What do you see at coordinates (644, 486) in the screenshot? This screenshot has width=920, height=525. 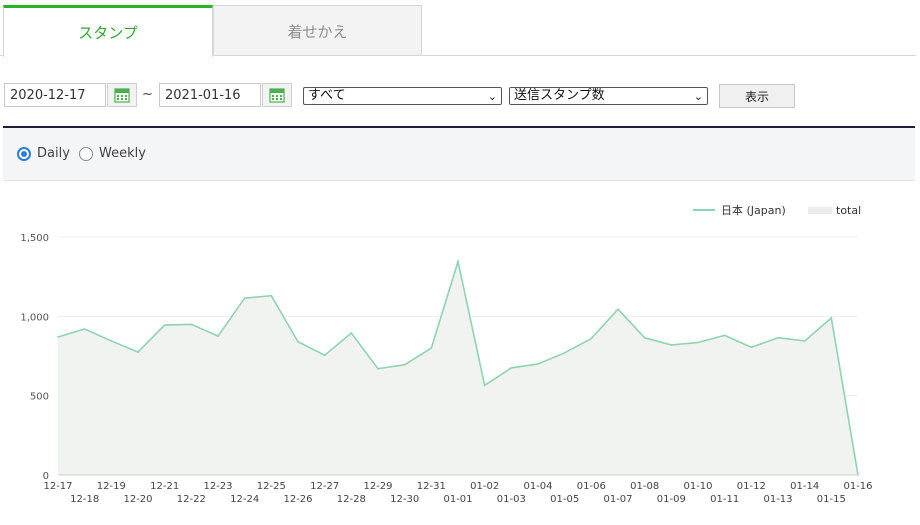 I see `x-tick-label: 01-08` at bounding box center [644, 486].